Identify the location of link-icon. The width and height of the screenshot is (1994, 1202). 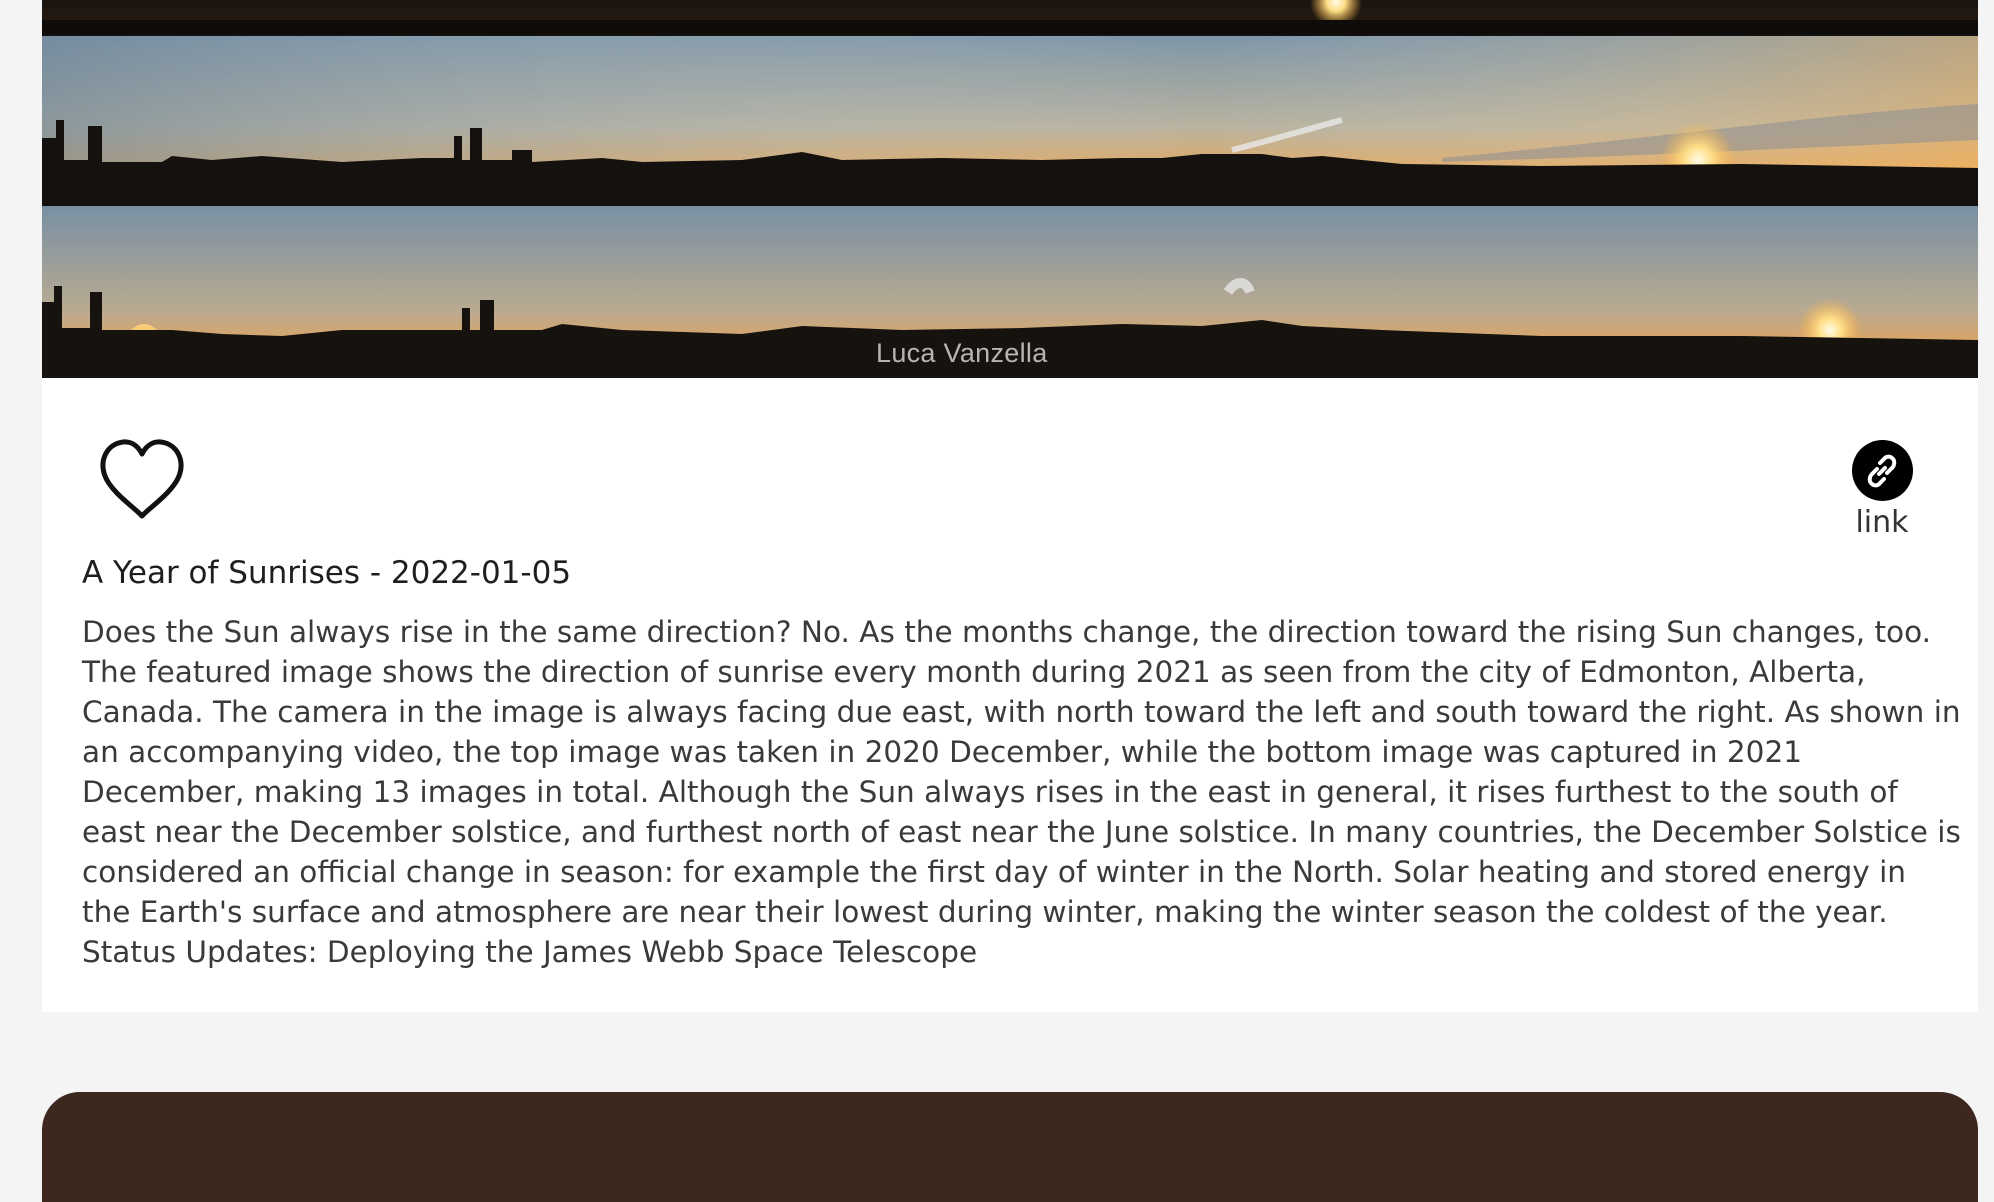
(1882, 470).